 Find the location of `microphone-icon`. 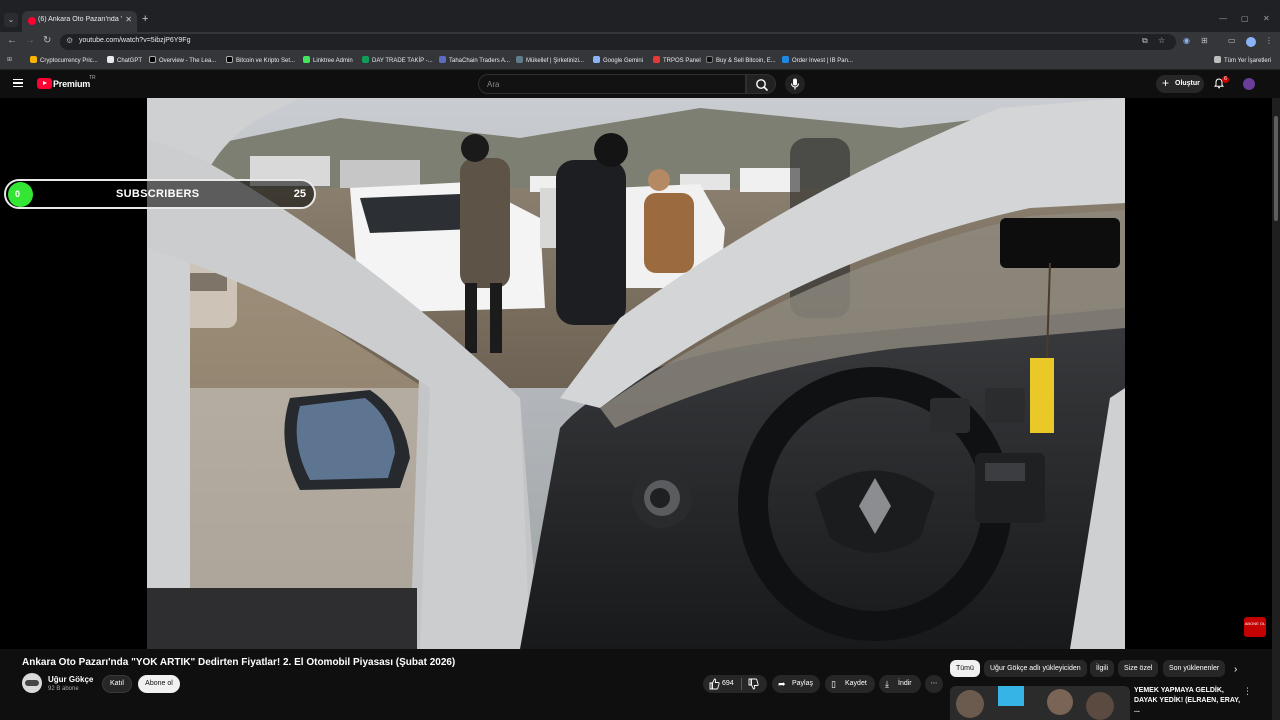

microphone-icon is located at coordinates (795, 84).